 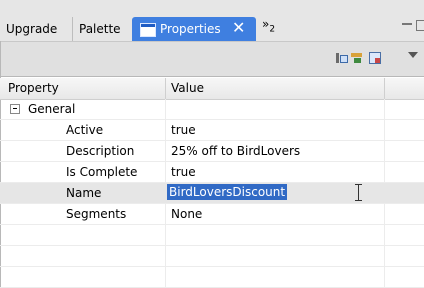 What do you see at coordinates (235, 151) in the screenshot?
I see `property-value: 25% off to BirdLovers` at bounding box center [235, 151].